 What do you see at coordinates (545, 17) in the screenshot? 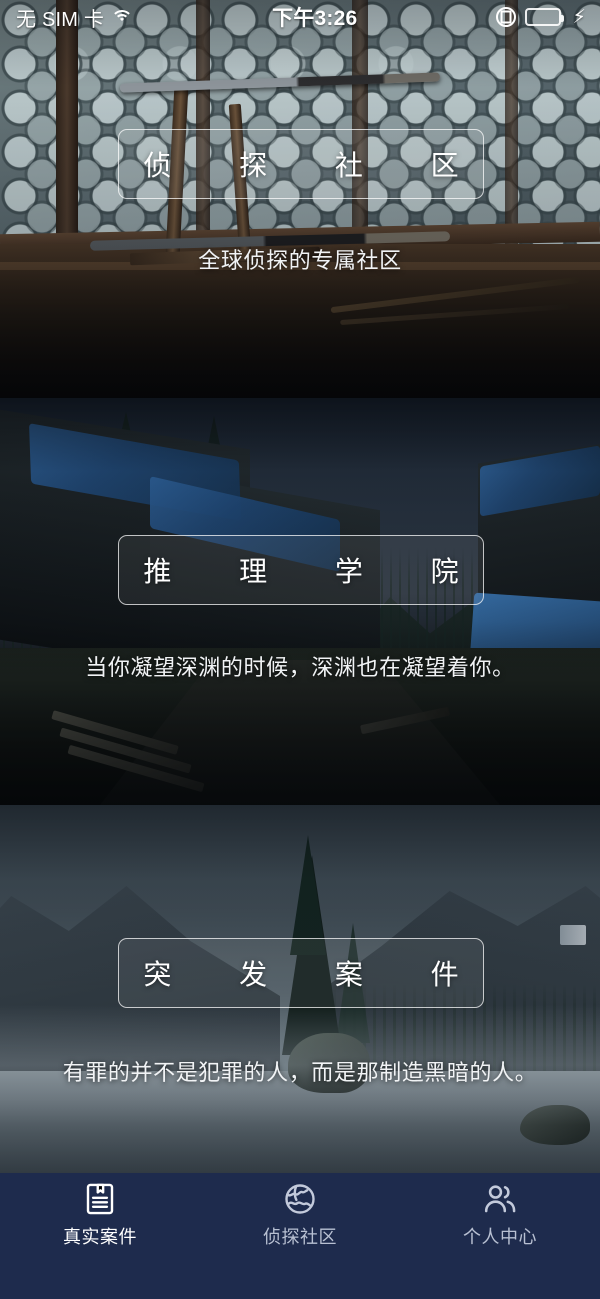
I see `battery-icon` at bounding box center [545, 17].